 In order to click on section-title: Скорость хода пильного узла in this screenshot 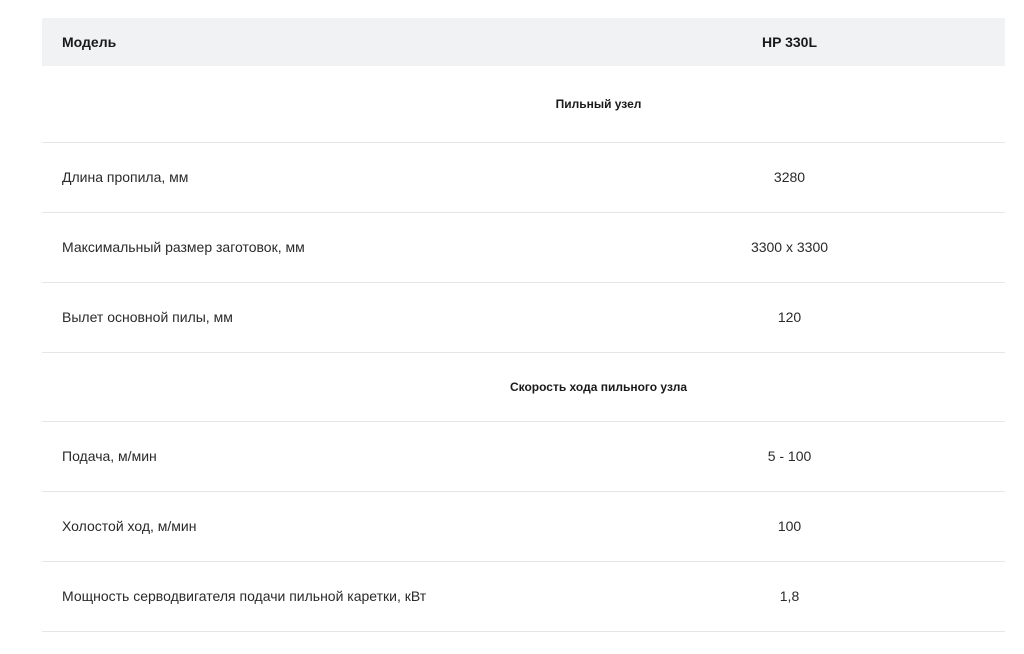, I will do `click(523, 387)`.